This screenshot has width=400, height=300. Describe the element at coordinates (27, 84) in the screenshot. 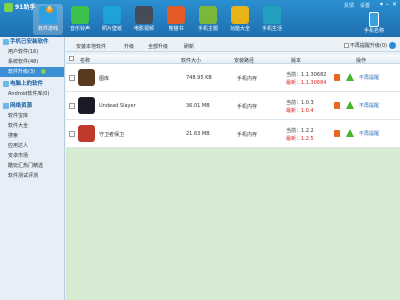

I see `section-title: 电脑上的软件` at that location.